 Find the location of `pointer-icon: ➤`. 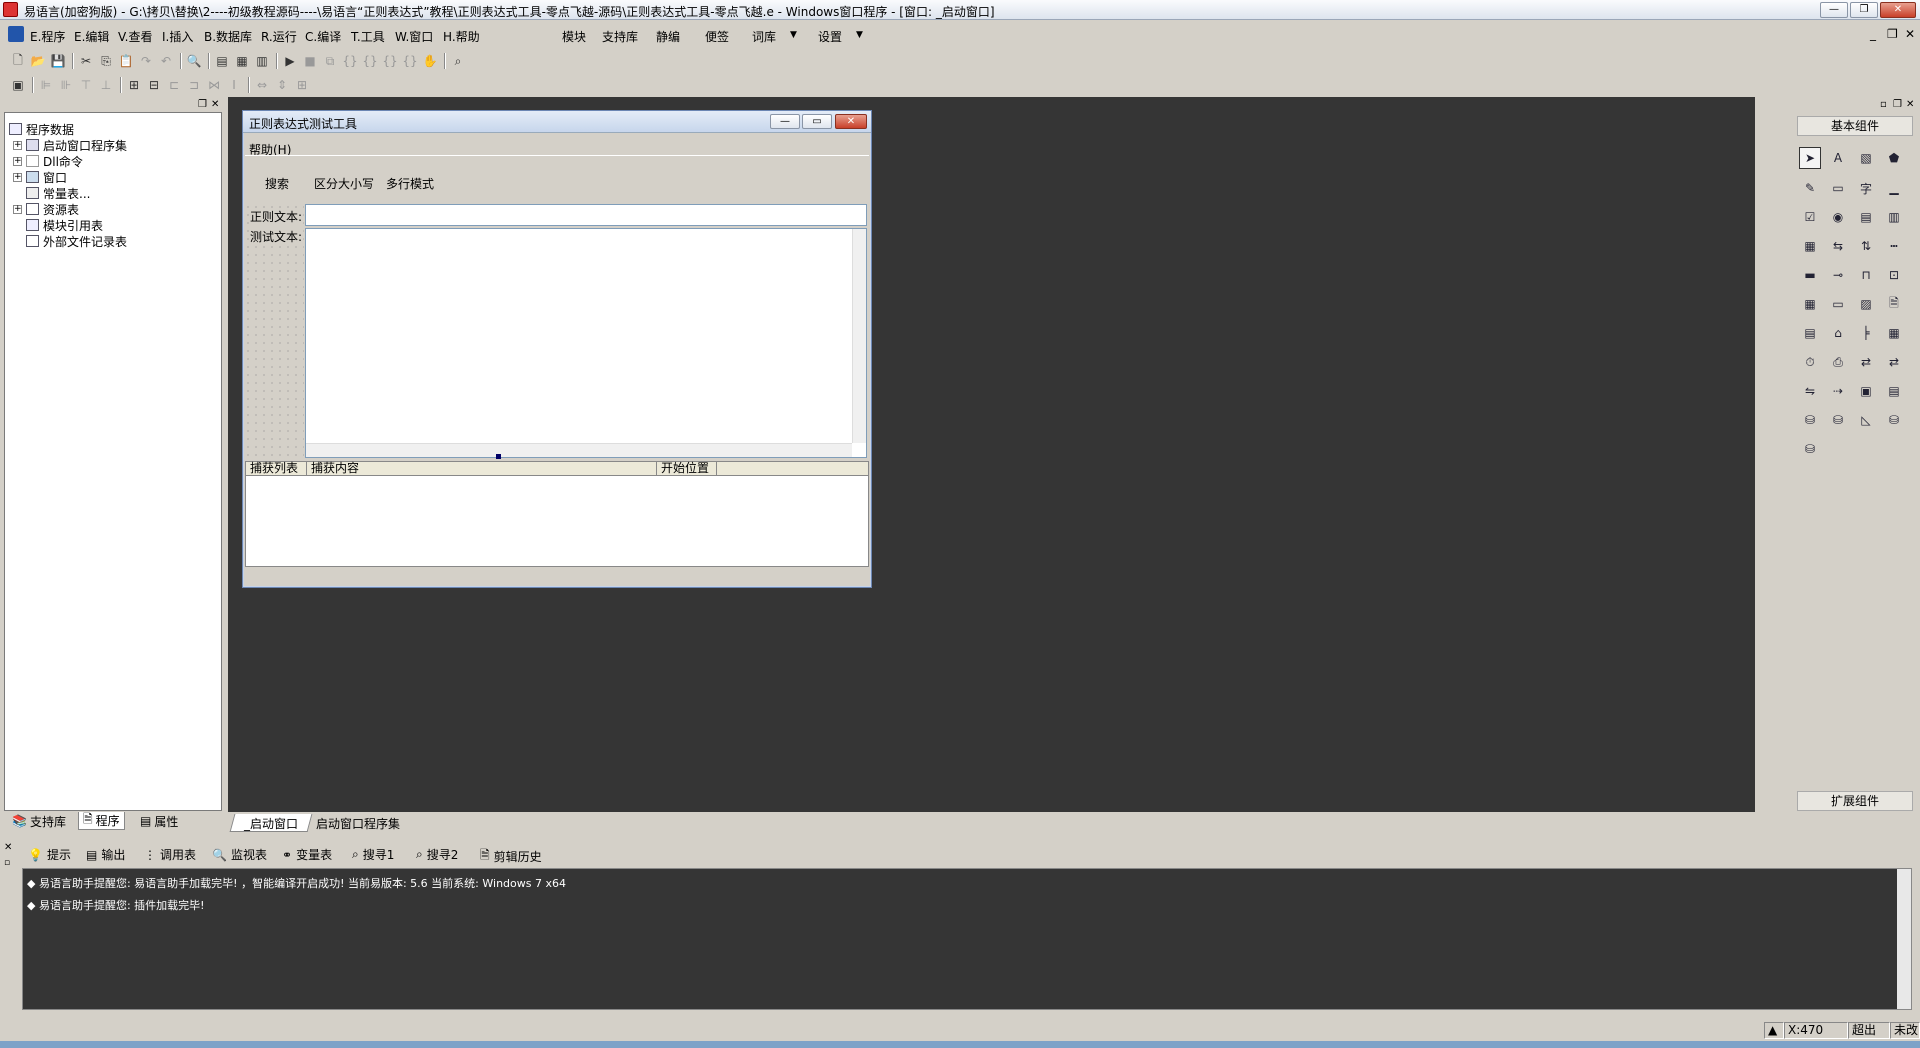

pointer-icon: ➤ is located at coordinates (1810, 158).